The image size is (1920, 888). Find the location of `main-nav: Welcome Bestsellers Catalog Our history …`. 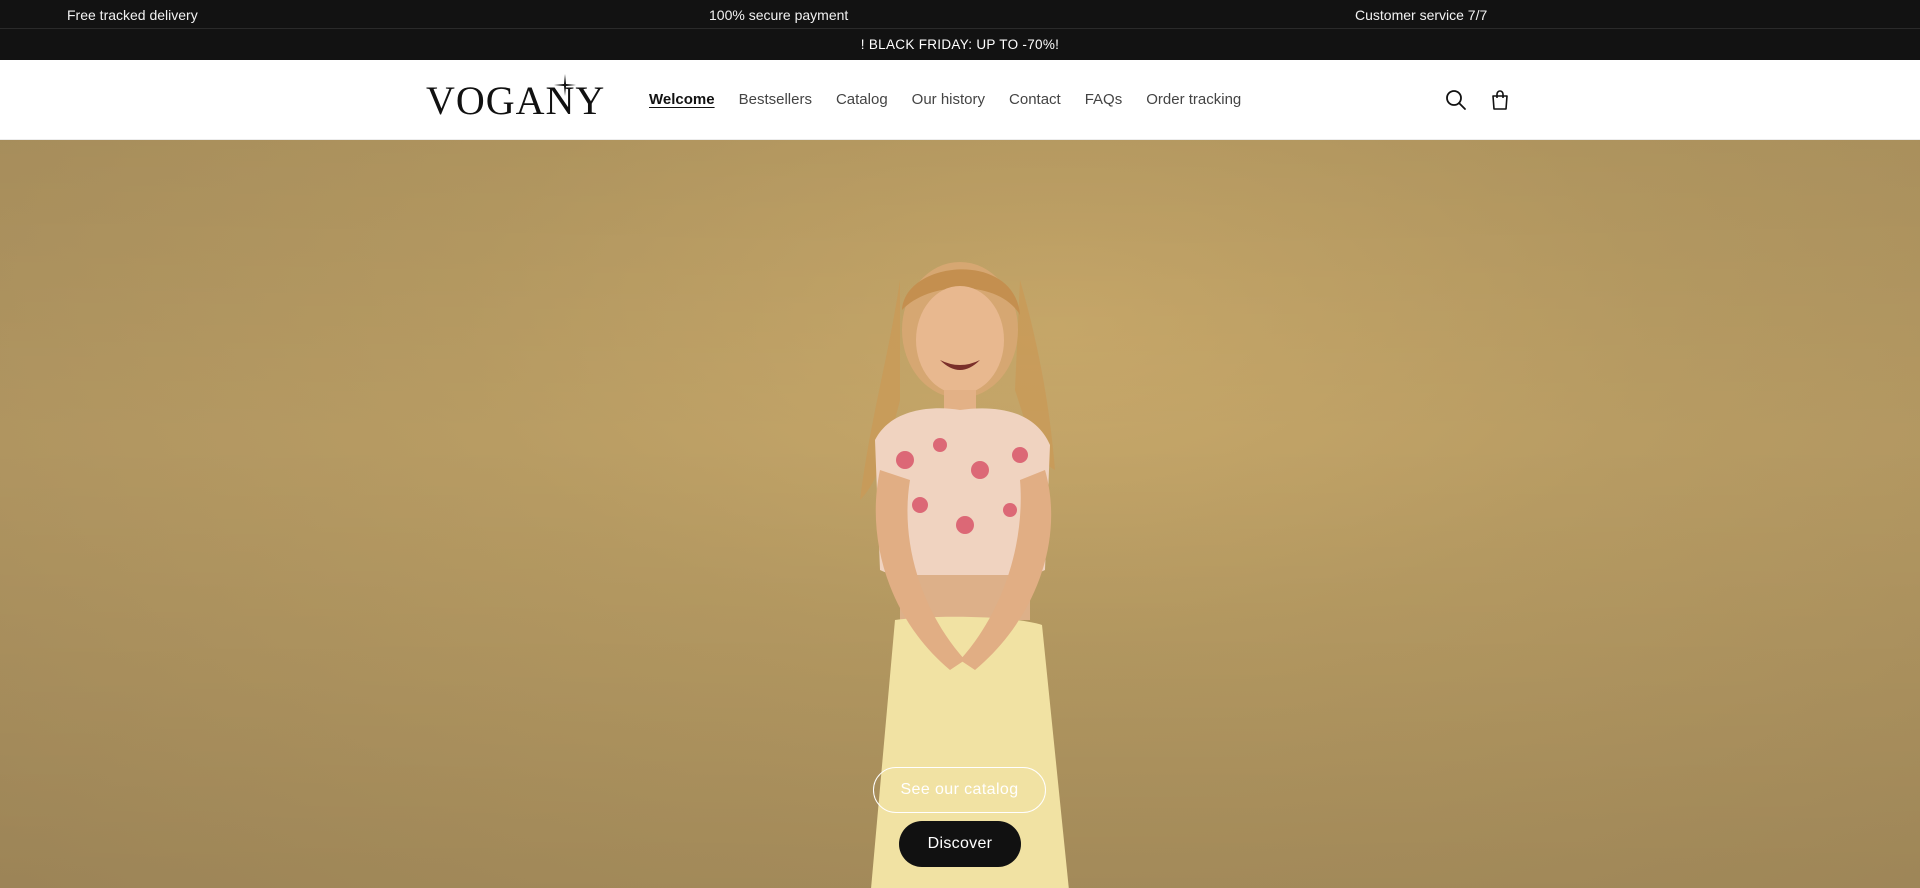

main-nav: Welcome Bestsellers Catalog Our history … is located at coordinates (957, 99).